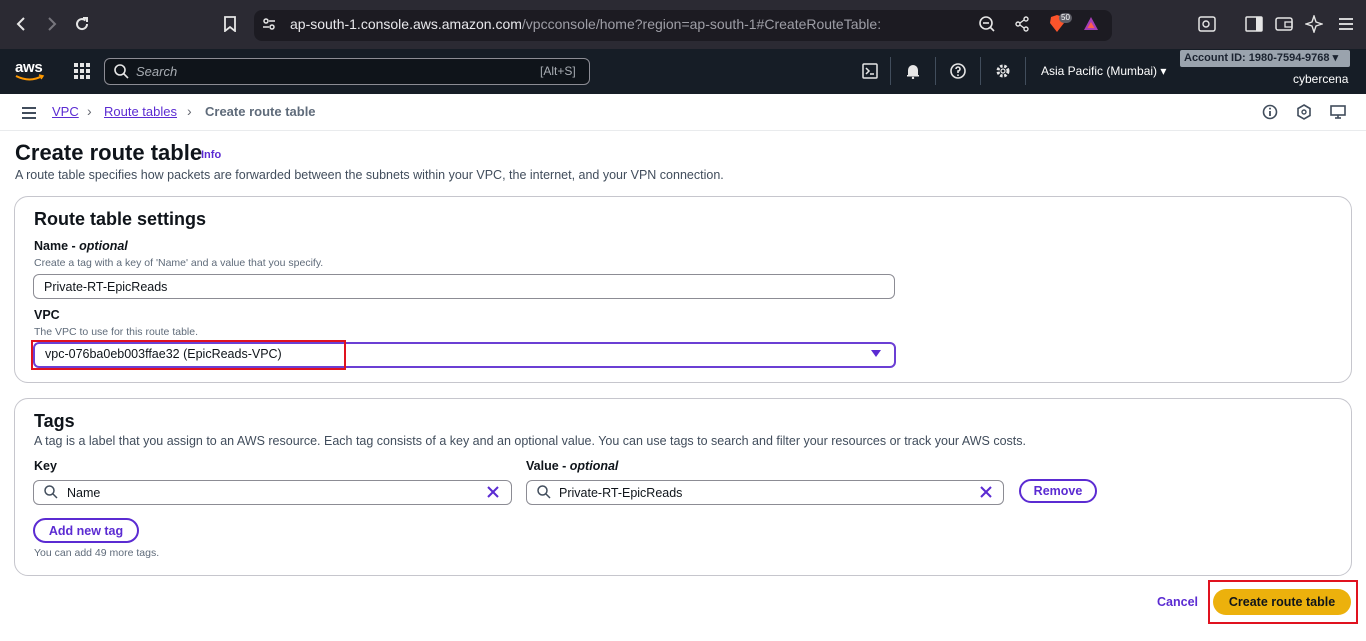 This screenshot has height=641, width=1366. I want to click on info-panel-icon, so click(1270, 112).